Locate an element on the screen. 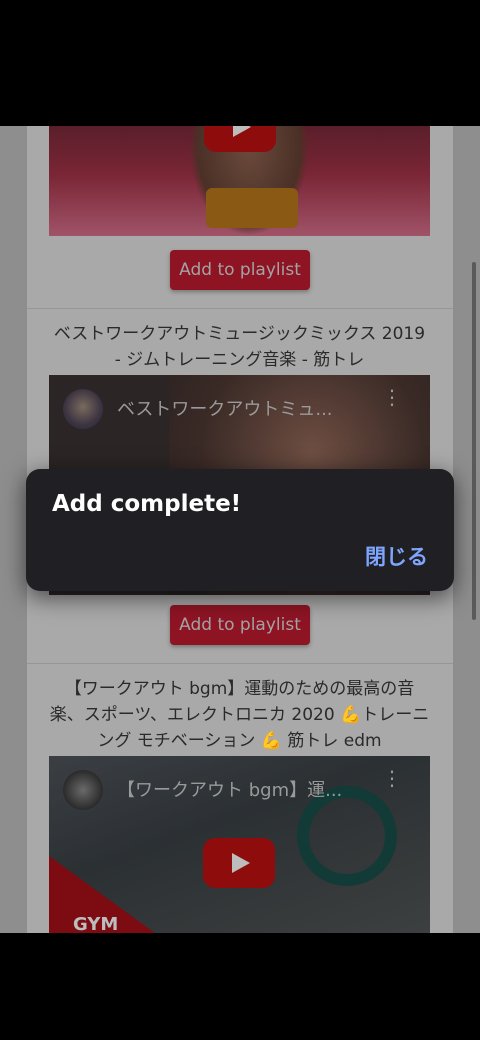 The width and height of the screenshot is (480, 1040). status-bar-area is located at coordinates (240, 63).